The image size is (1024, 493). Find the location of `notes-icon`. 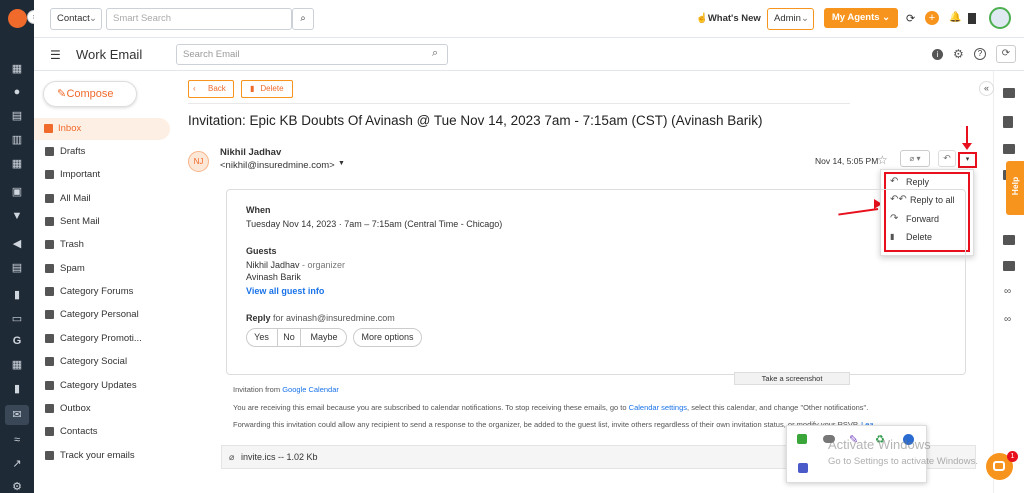

notes-icon is located at coordinates (1008, 122).